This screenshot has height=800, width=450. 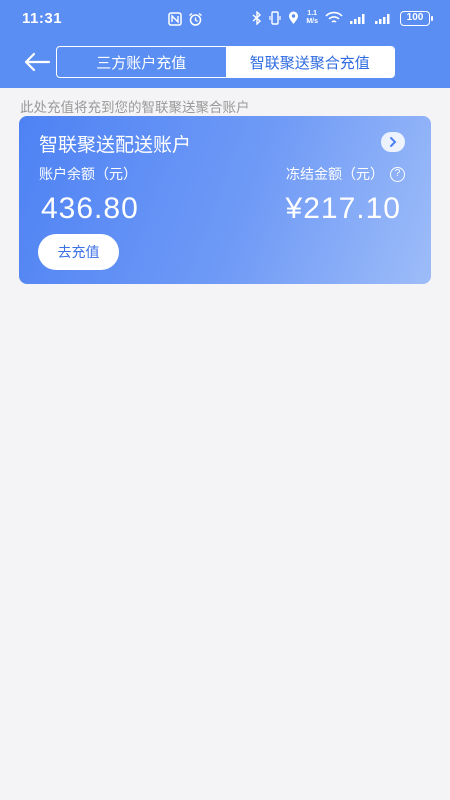 I want to click on frozen-label-group: 冻结金额（元） ?, so click(x=345, y=174).